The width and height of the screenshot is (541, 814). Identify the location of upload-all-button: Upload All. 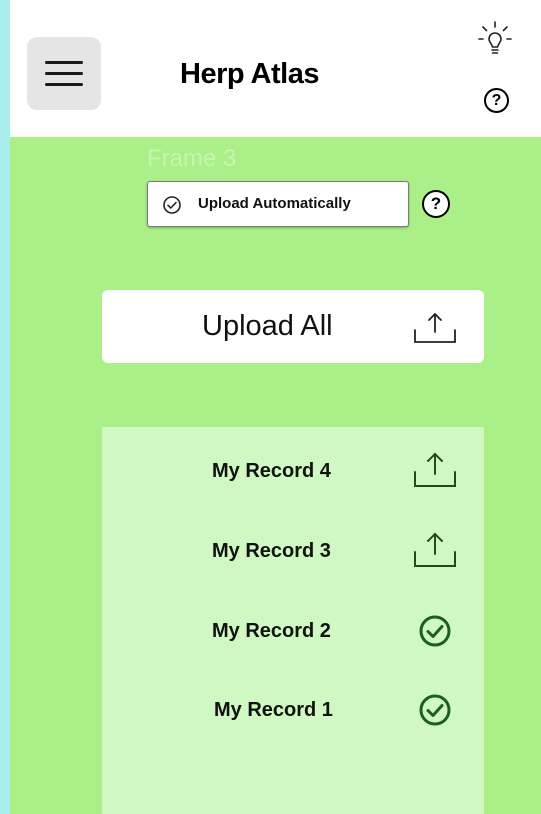
(293, 326).